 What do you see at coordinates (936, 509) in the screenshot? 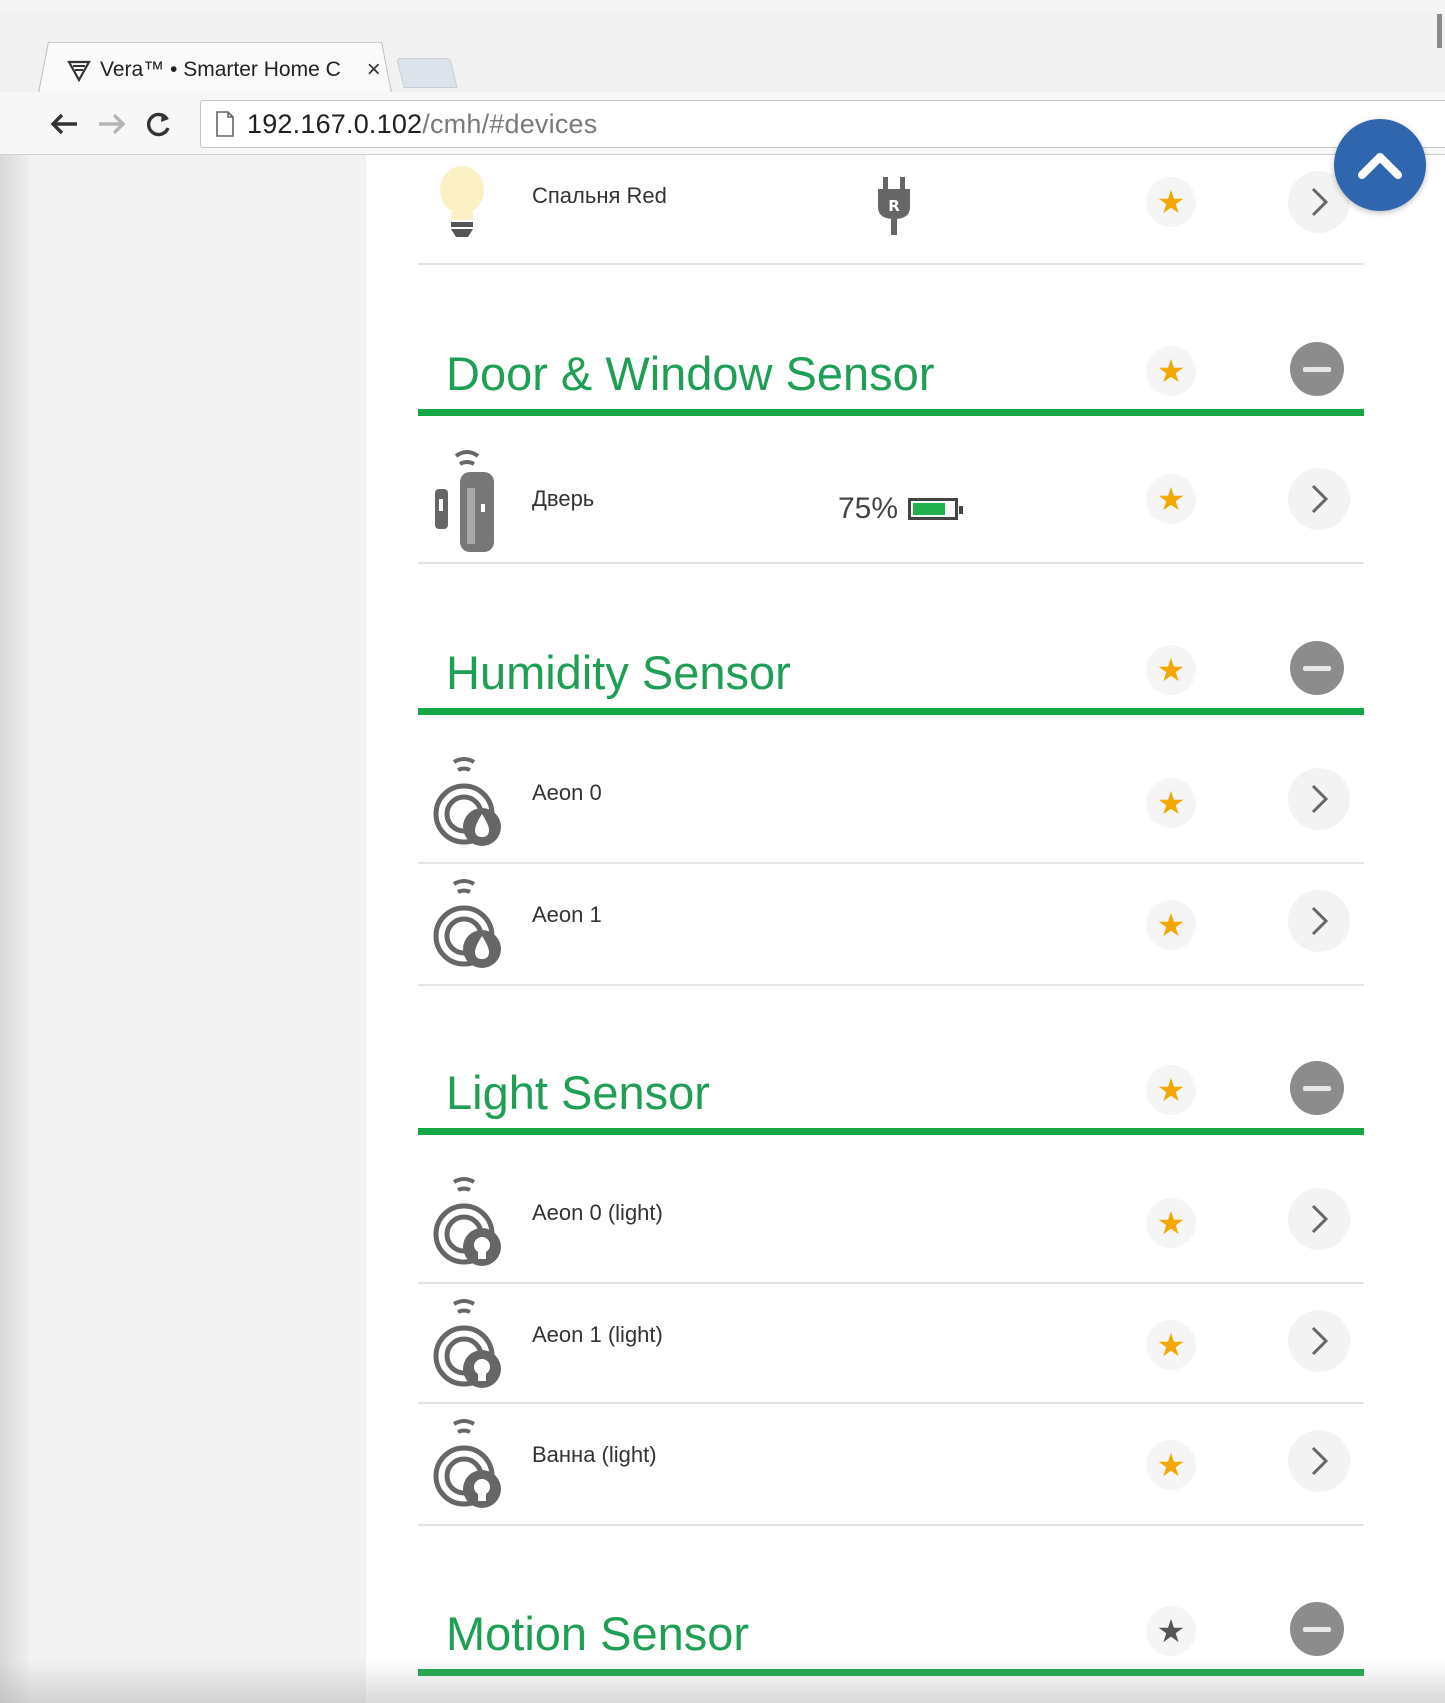
I see `battery-icon` at bounding box center [936, 509].